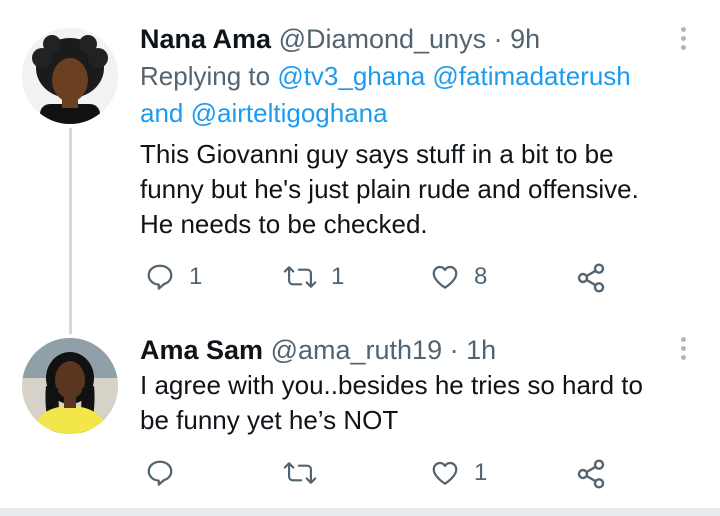 This screenshot has height=516, width=720. What do you see at coordinates (525, 39) in the screenshot?
I see `timestamp: 9h` at bounding box center [525, 39].